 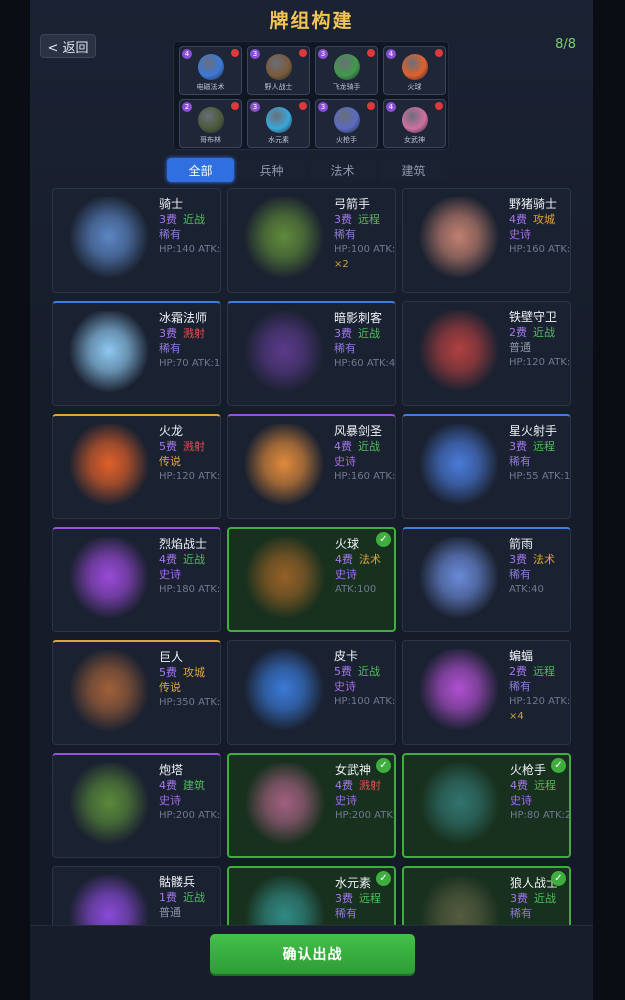 I want to click on unit-card: 弓箭手 3费 远程 稀有 HP:100 ATK:1 ×2, so click(x=311, y=240).